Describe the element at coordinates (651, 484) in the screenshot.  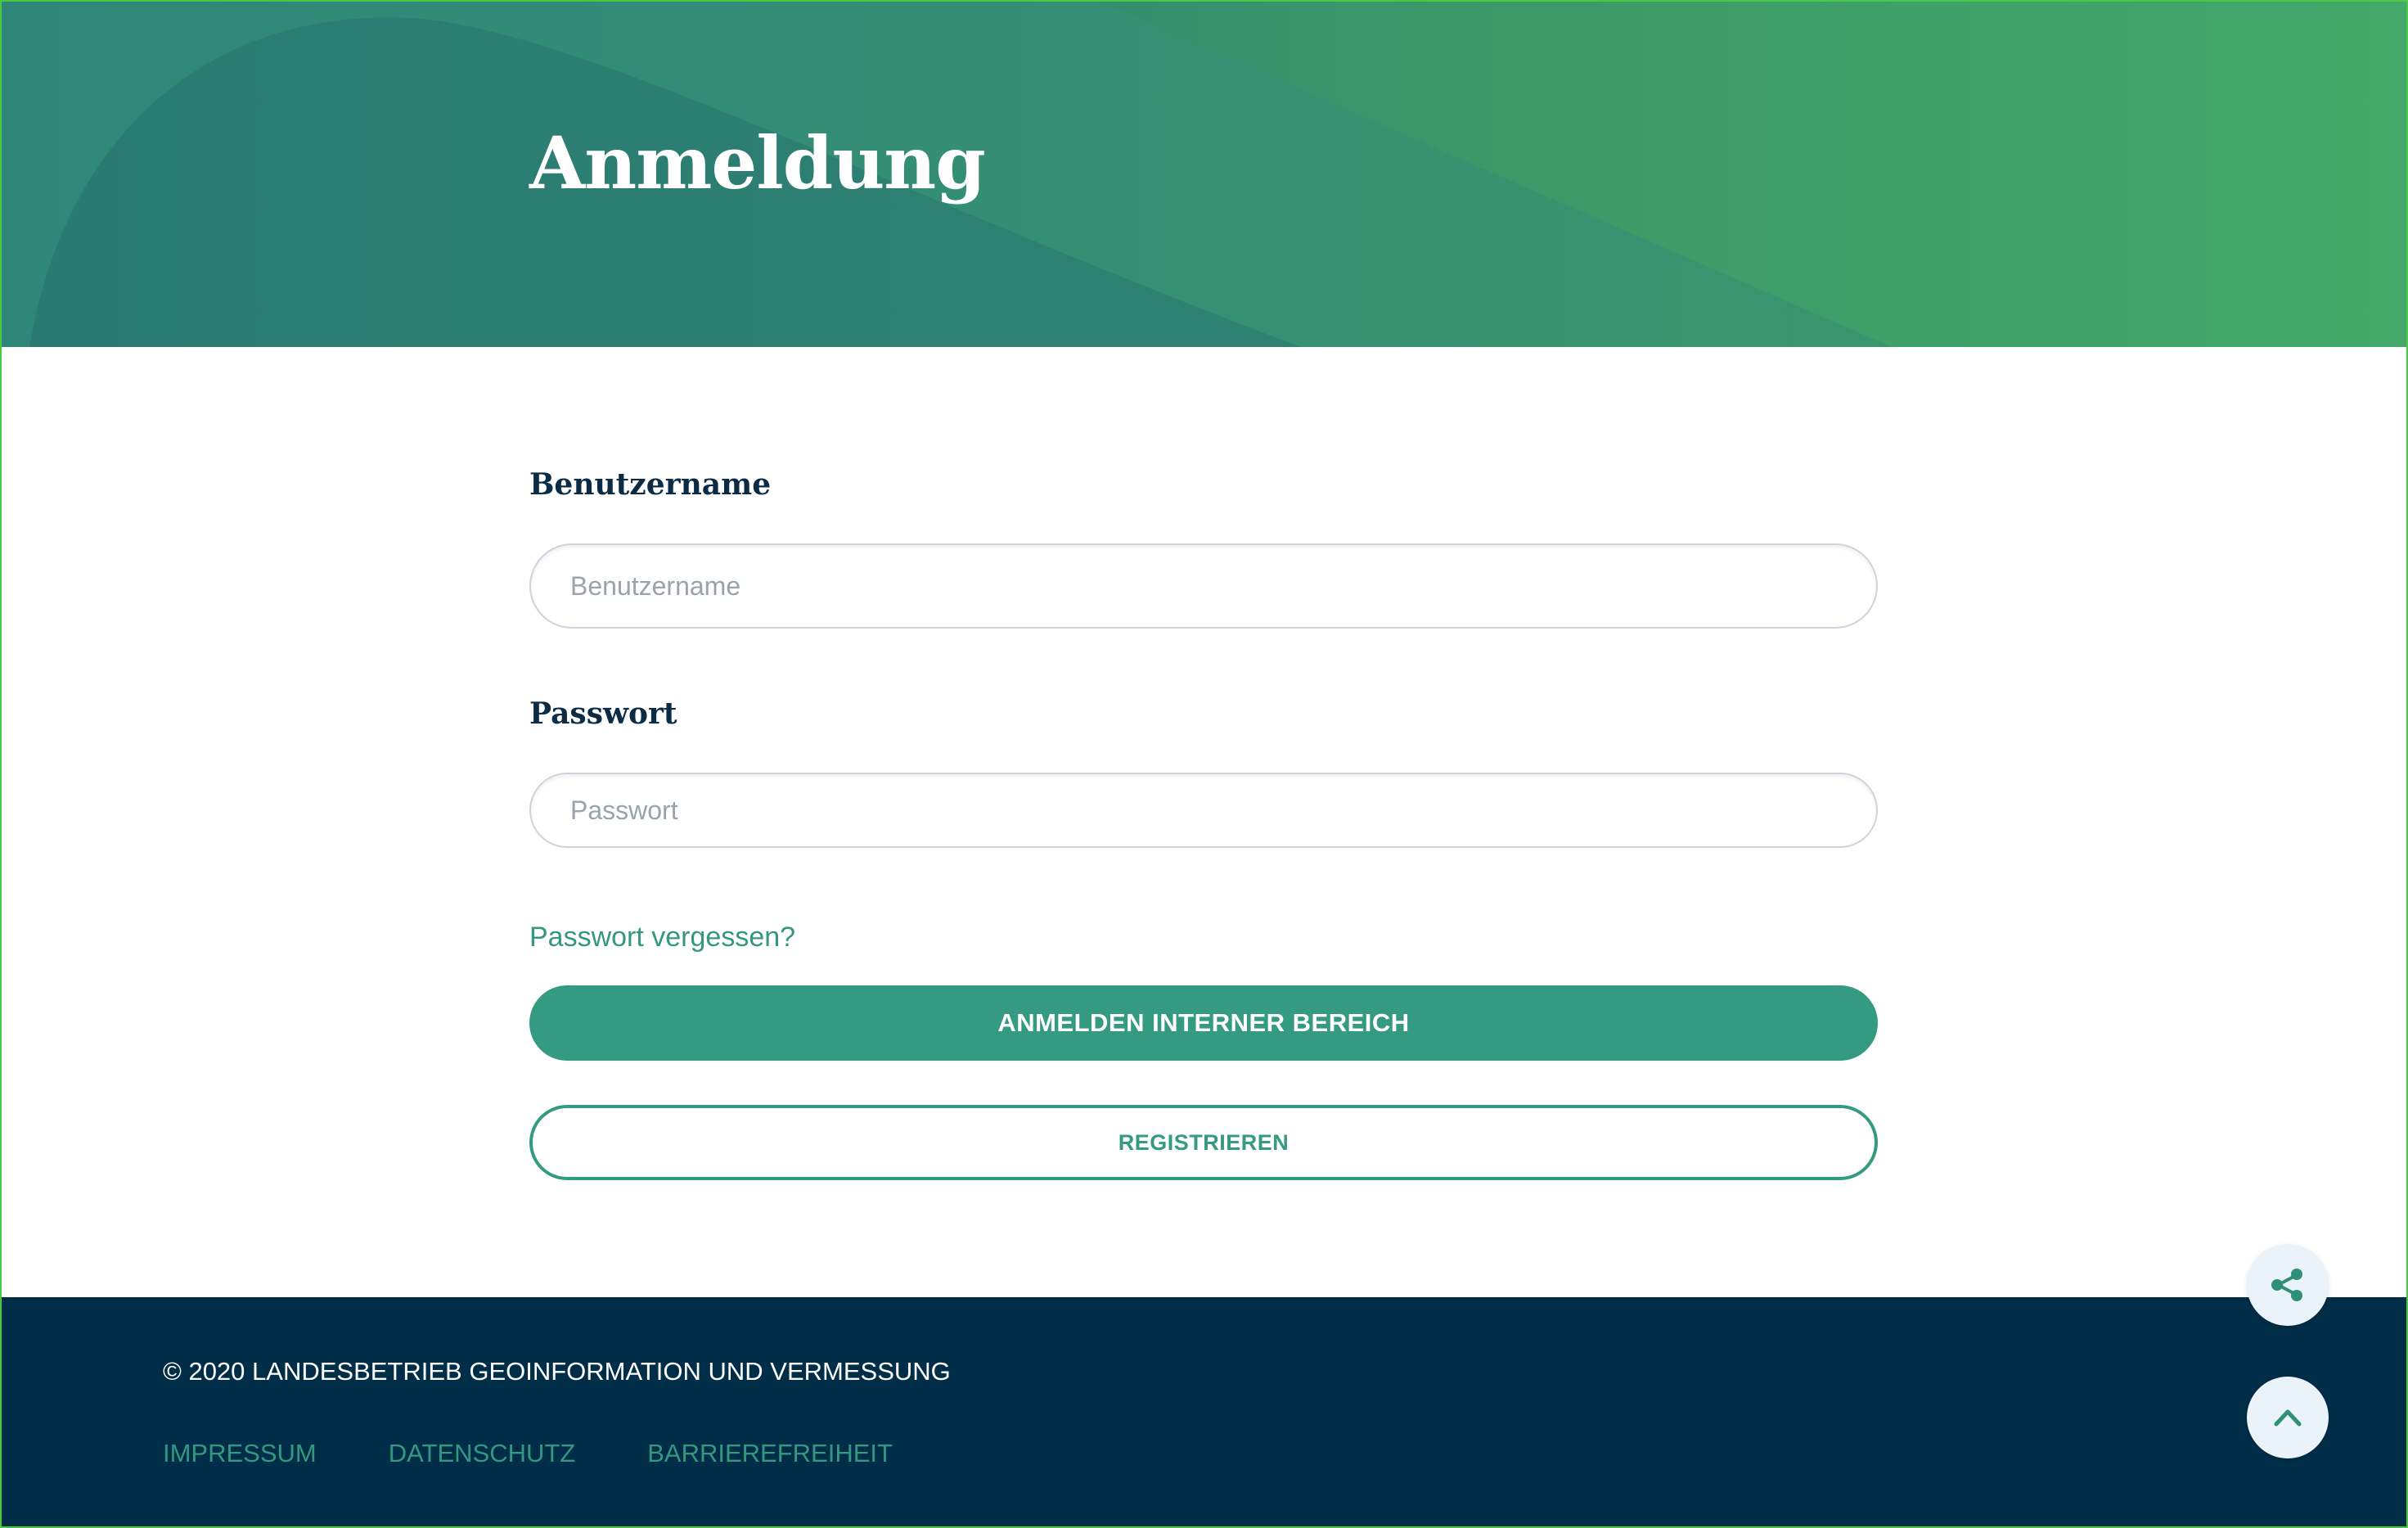
I see `username-label: Benutzername` at that location.